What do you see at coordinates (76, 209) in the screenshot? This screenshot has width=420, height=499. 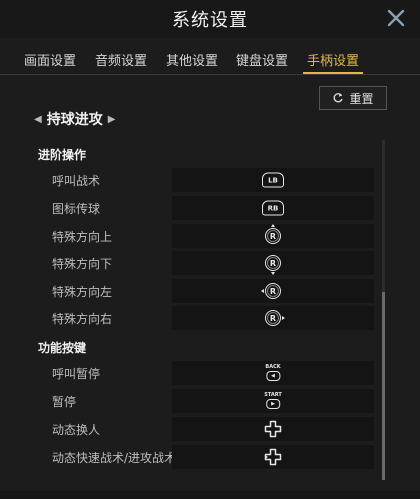 I see `binding-label: 图标传球` at bounding box center [76, 209].